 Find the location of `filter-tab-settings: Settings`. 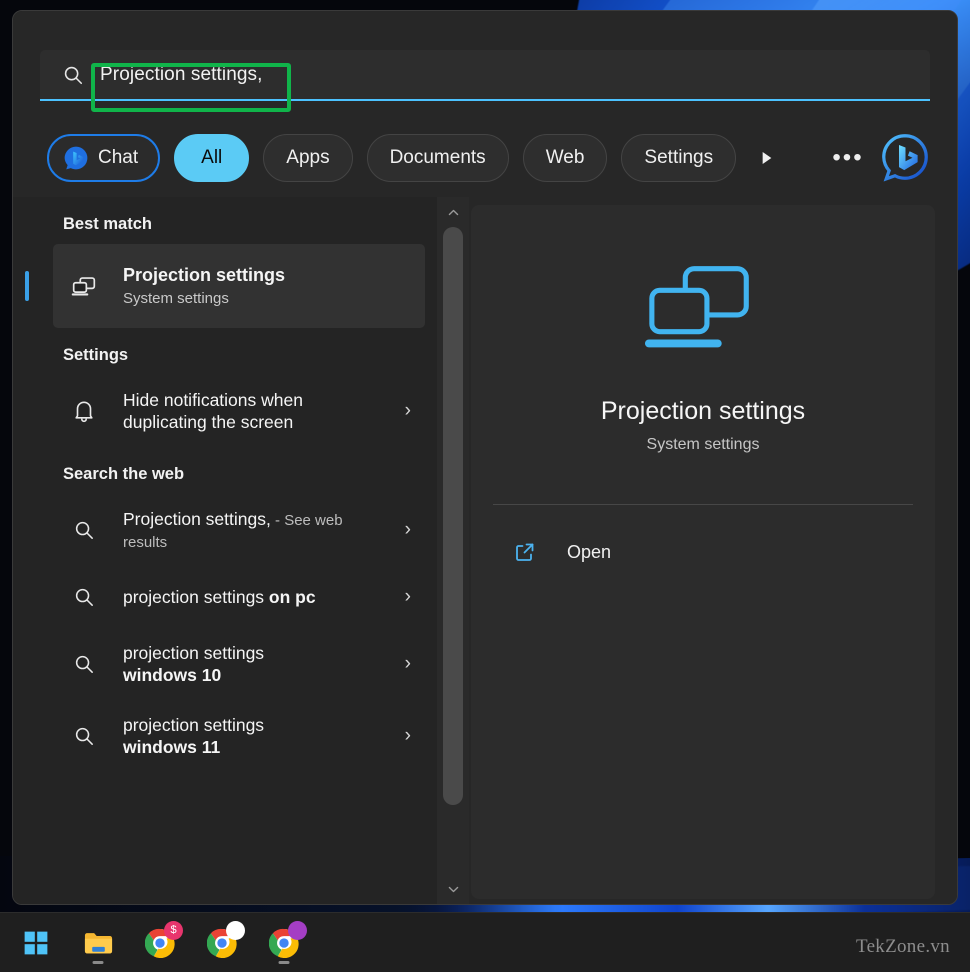

filter-tab-settings: Settings is located at coordinates (679, 158).